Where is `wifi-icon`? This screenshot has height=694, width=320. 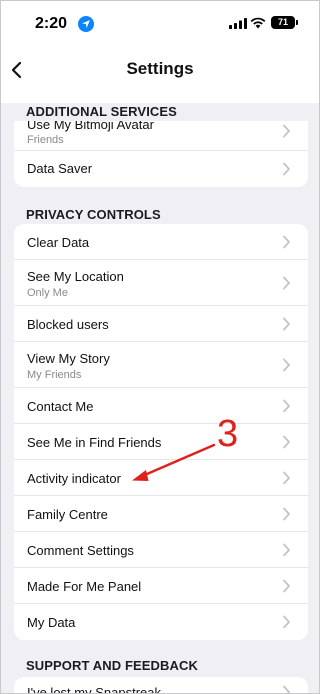
wifi-icon is located at coordinates (258, 23).